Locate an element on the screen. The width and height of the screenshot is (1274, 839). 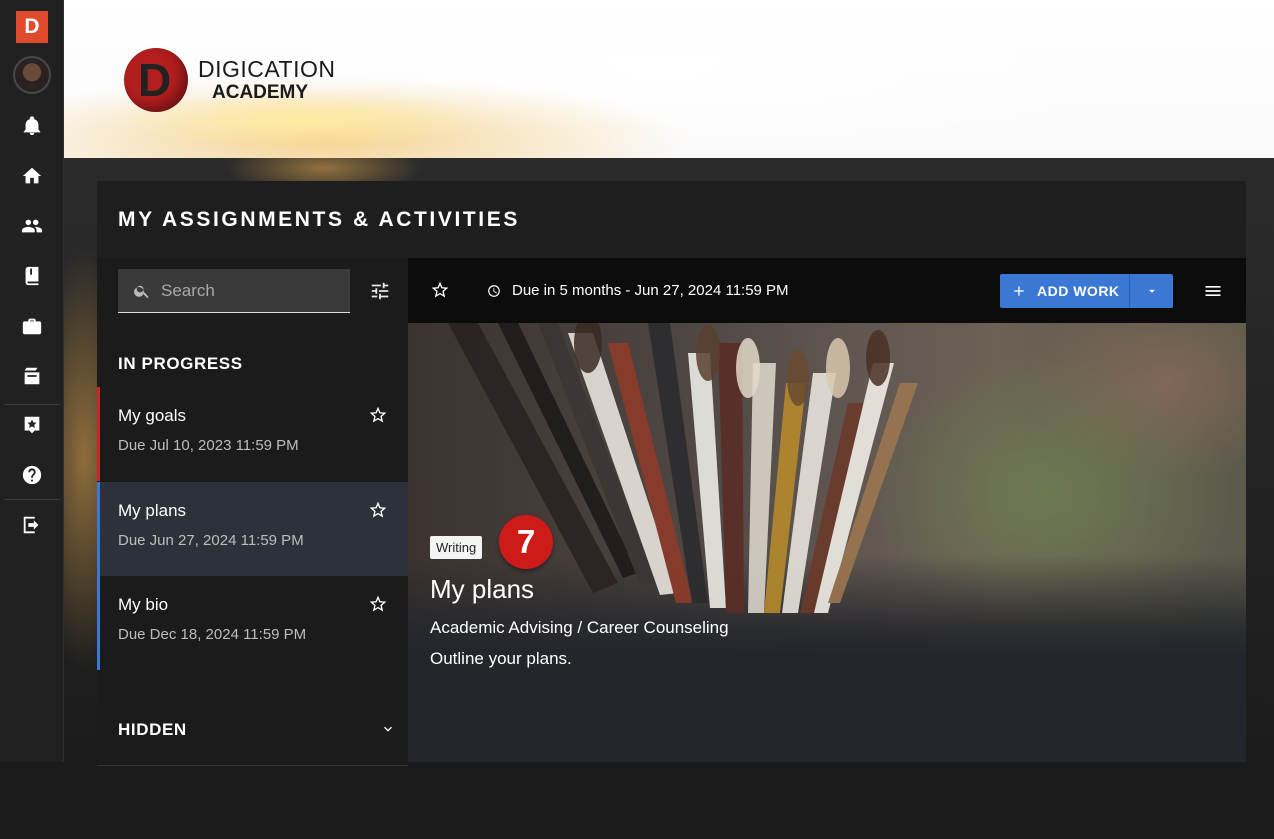
briefcase-icon is located at coordinates (32, 326).